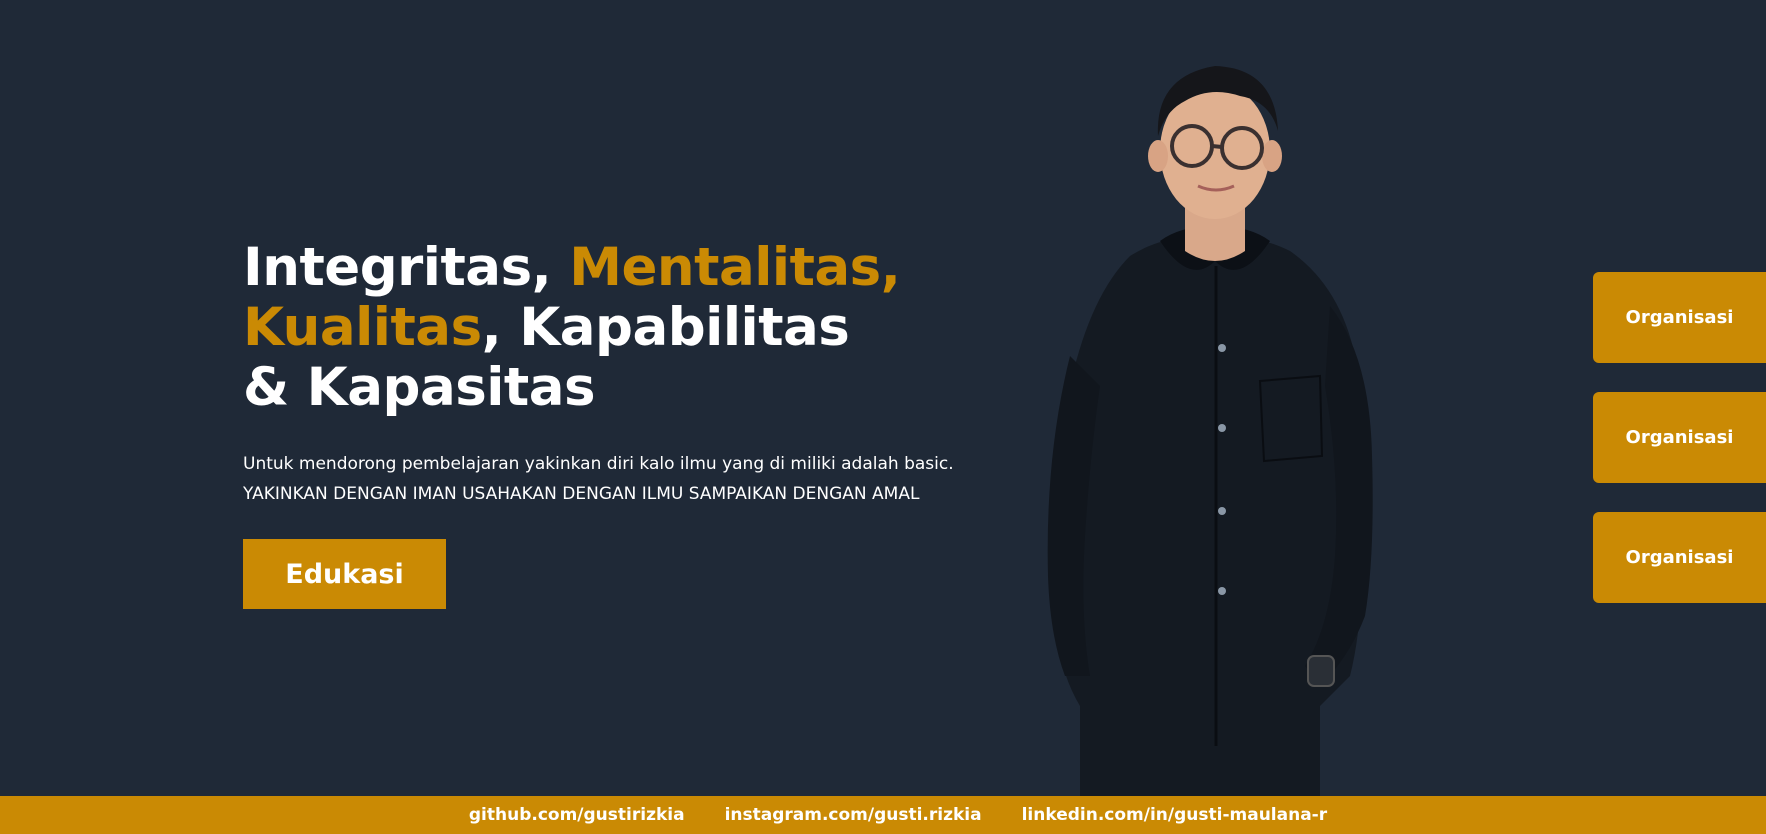 The image size is (1766, 834). What do you see at coordinates (1175, 815) in the screenshot?
I see `footer-link-linkedin: linkedin.com/in/gusti-maulana-r` at bounding box center [1175, 815].